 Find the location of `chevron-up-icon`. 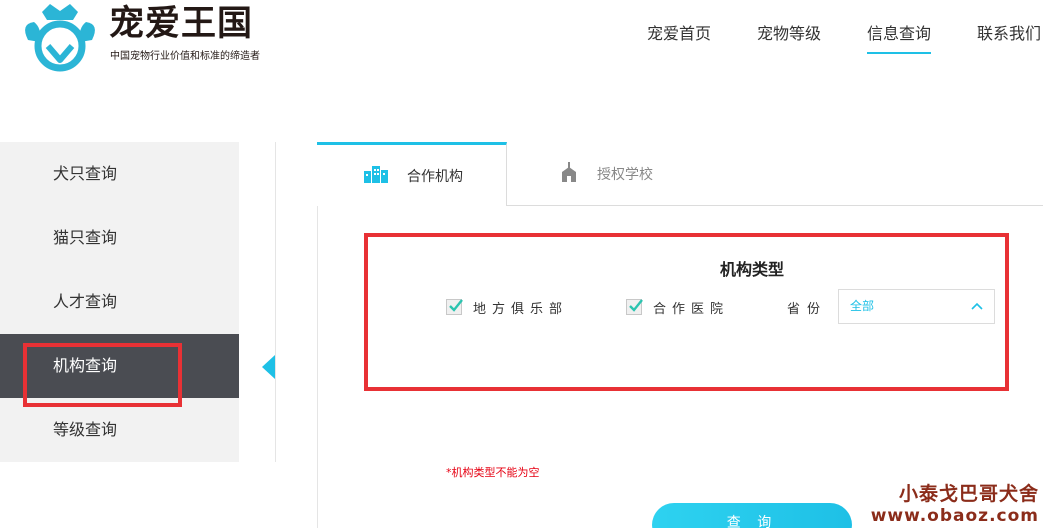

chevron-up-icon is located at coordinates (977, 306).